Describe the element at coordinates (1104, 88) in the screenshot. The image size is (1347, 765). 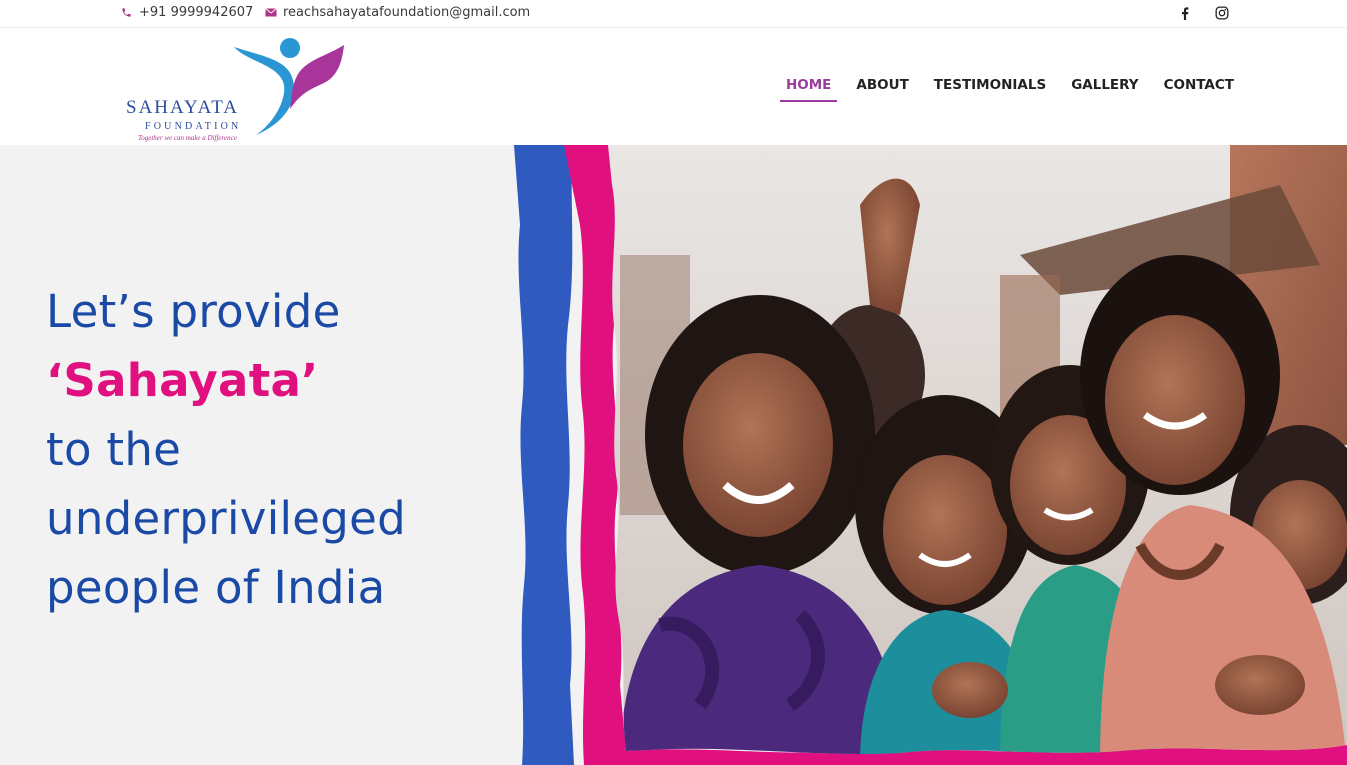
I see `nav-gallery: GALLERY` at that location.